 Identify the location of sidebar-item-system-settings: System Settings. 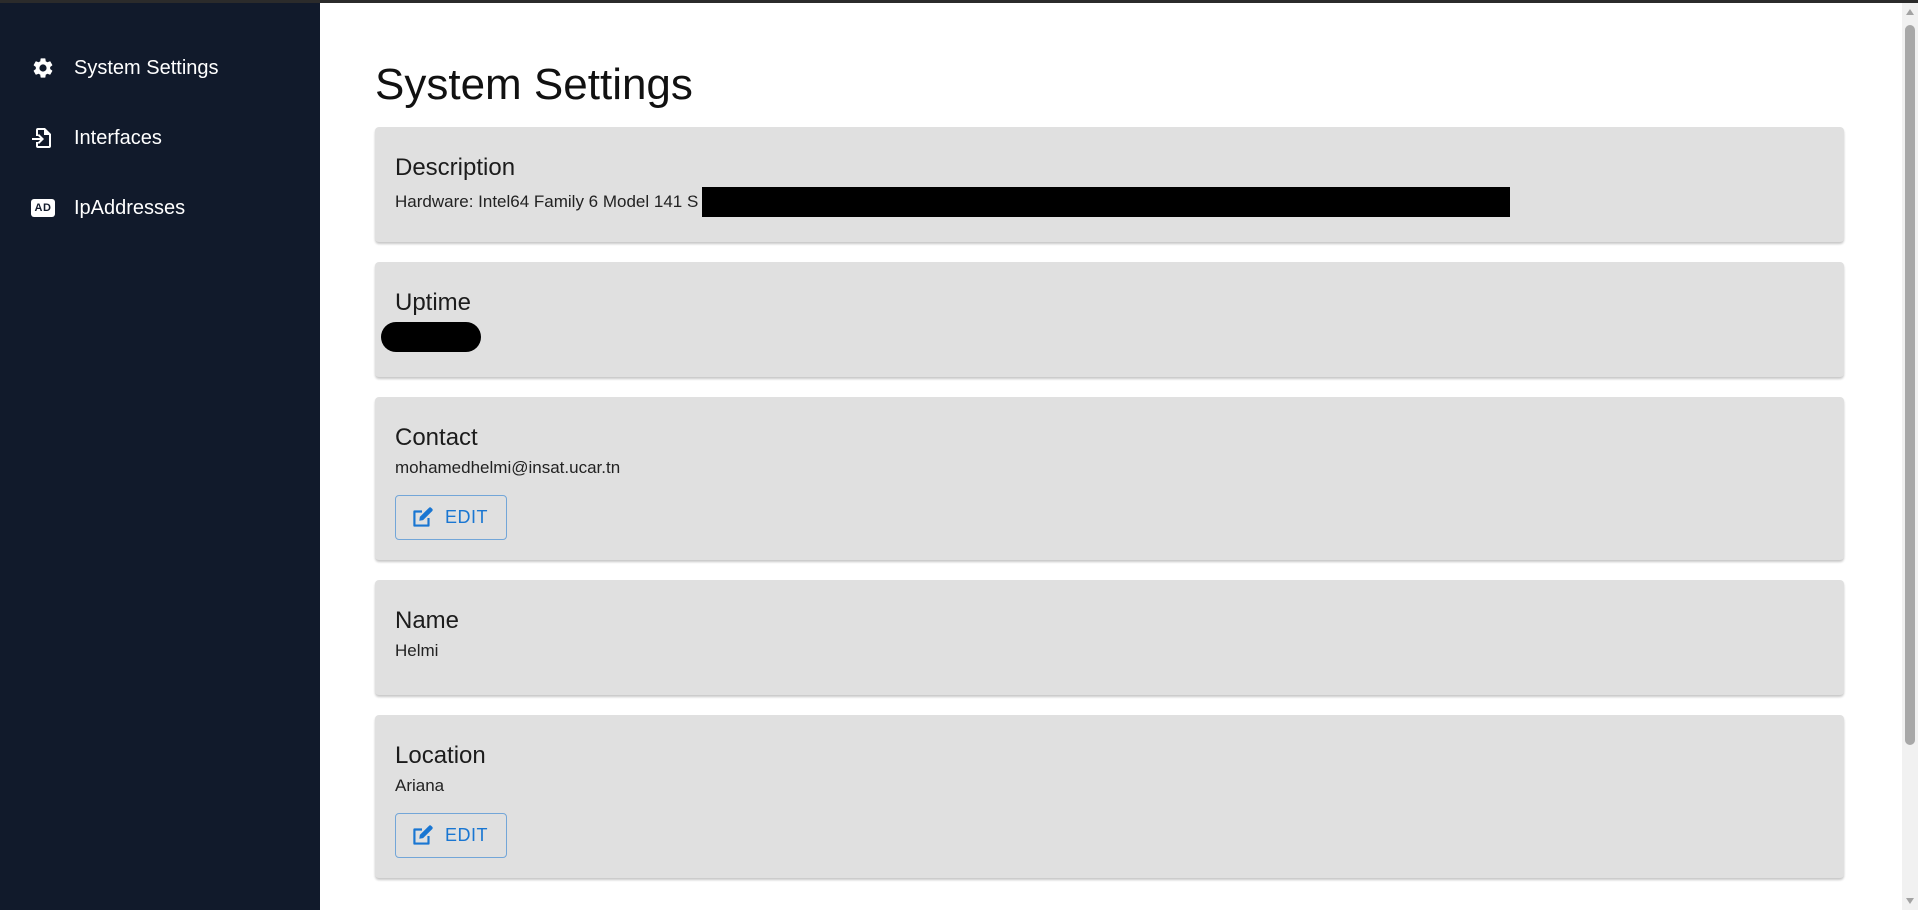
(160, 68).